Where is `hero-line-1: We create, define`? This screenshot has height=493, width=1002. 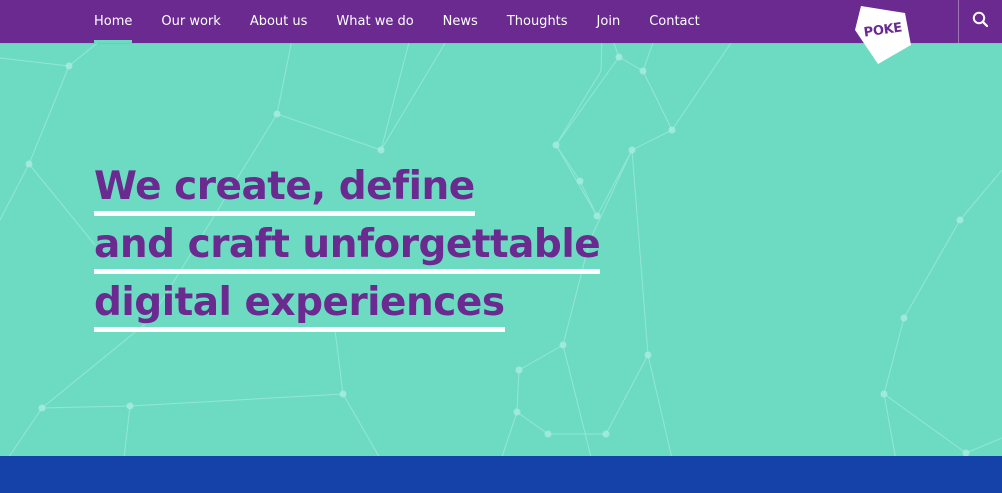
hero-line-1: We create, define is located at coordinates (347, 187).